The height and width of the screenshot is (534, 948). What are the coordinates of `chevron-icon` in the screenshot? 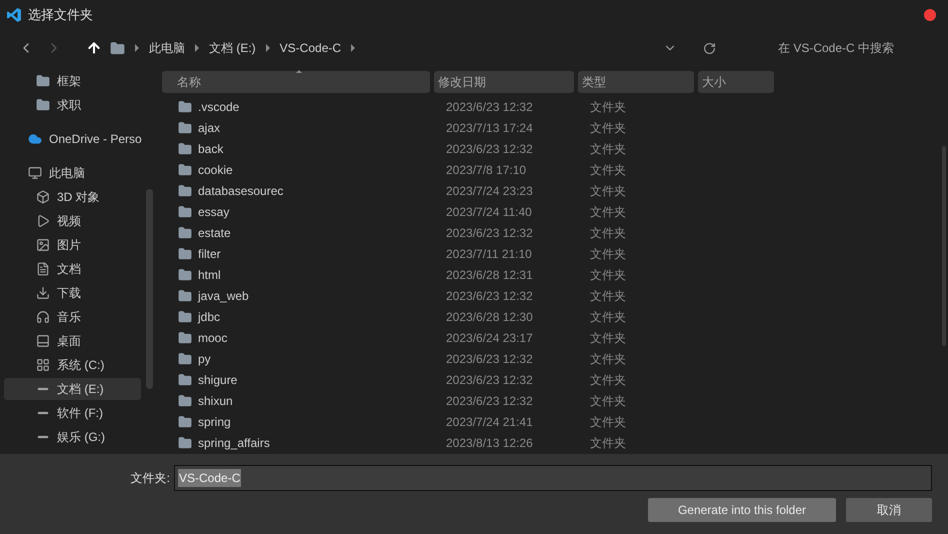 It's located at (268, 48).